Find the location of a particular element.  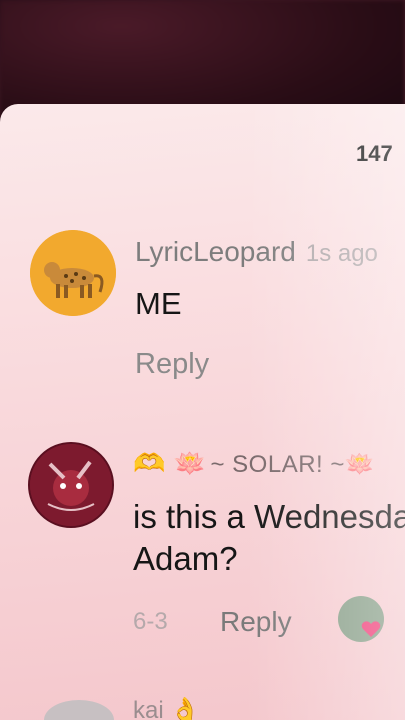

username-text: LyricLeopard is located at coordinates (215, 251).